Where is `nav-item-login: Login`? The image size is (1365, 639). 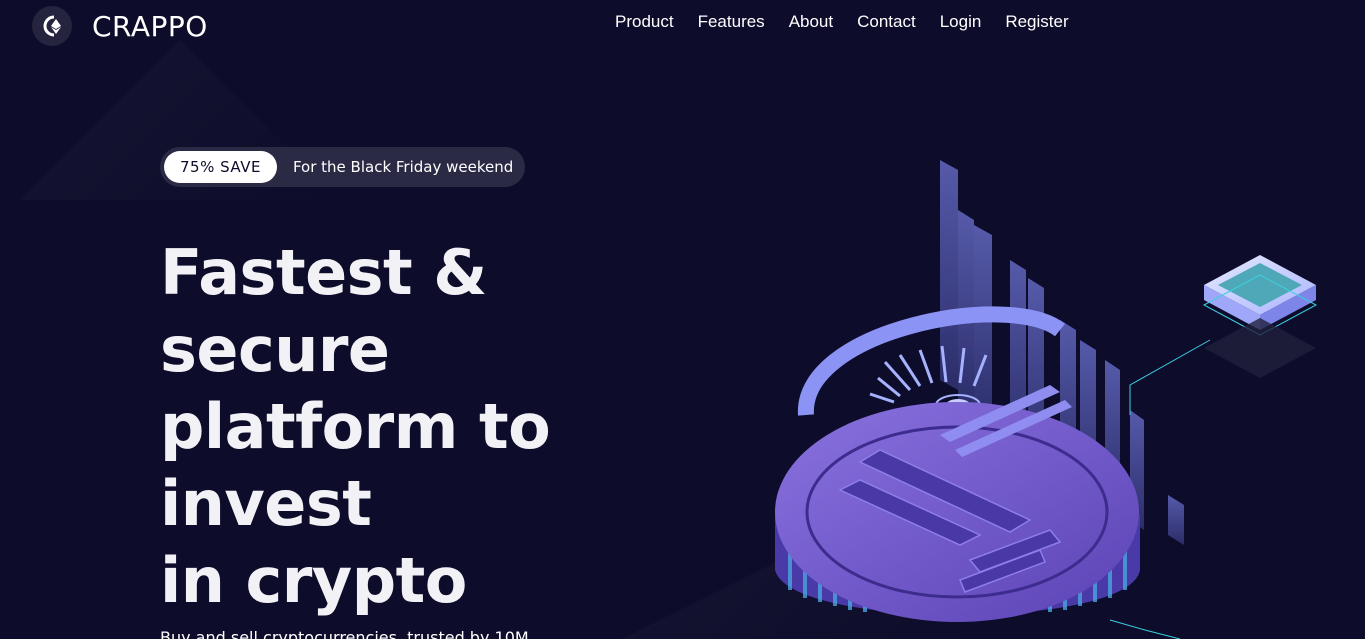
nav-item-login: Login is located at coordinates (961, 22).